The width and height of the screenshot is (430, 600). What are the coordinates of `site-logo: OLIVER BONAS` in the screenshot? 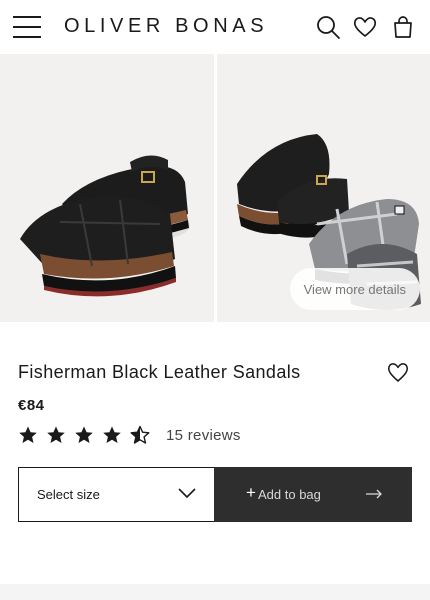 It's located at (166, 26).